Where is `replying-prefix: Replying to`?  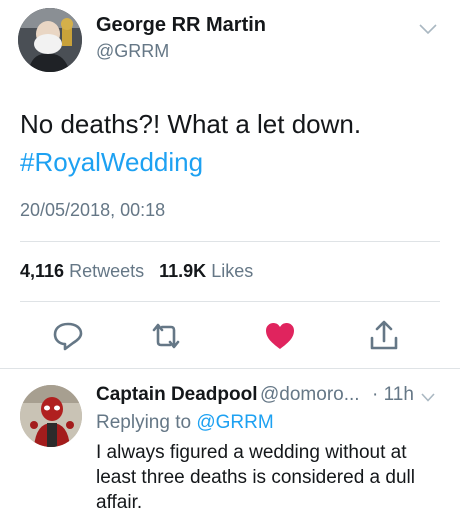
replying-prefix: Replying to is located at coordinates (144, 422).